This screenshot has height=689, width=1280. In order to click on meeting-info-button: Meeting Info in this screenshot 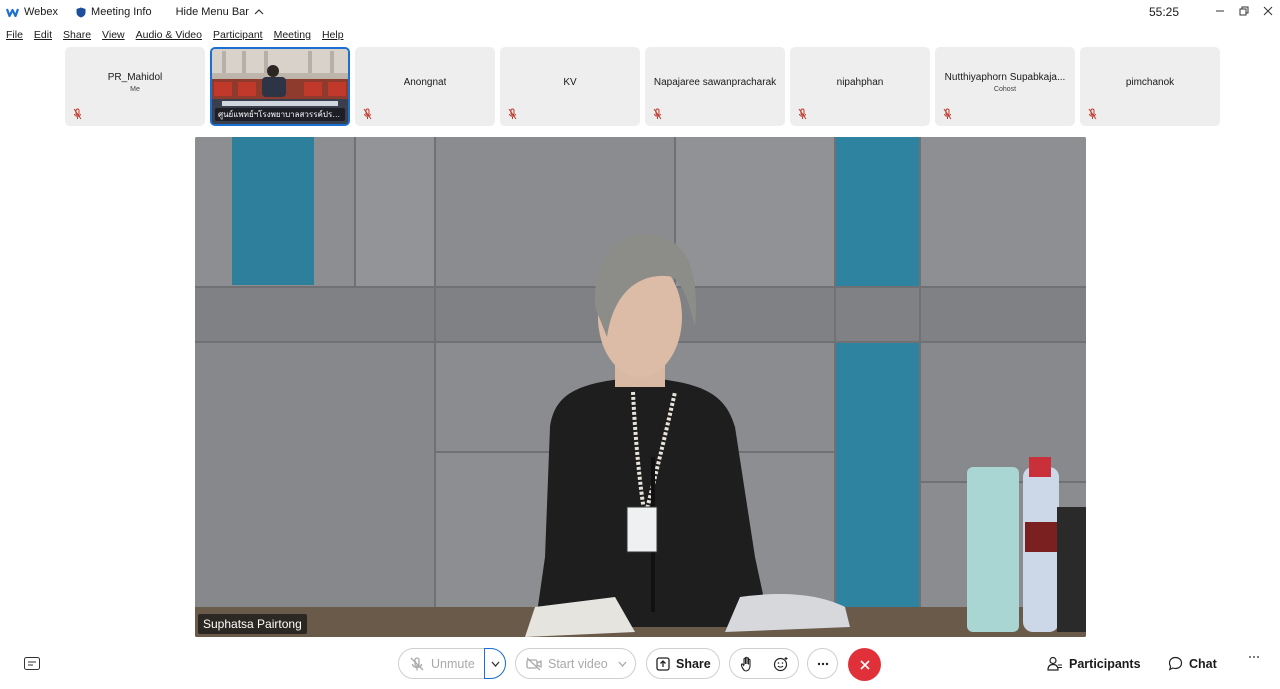, I will do `click(114, 12)`.